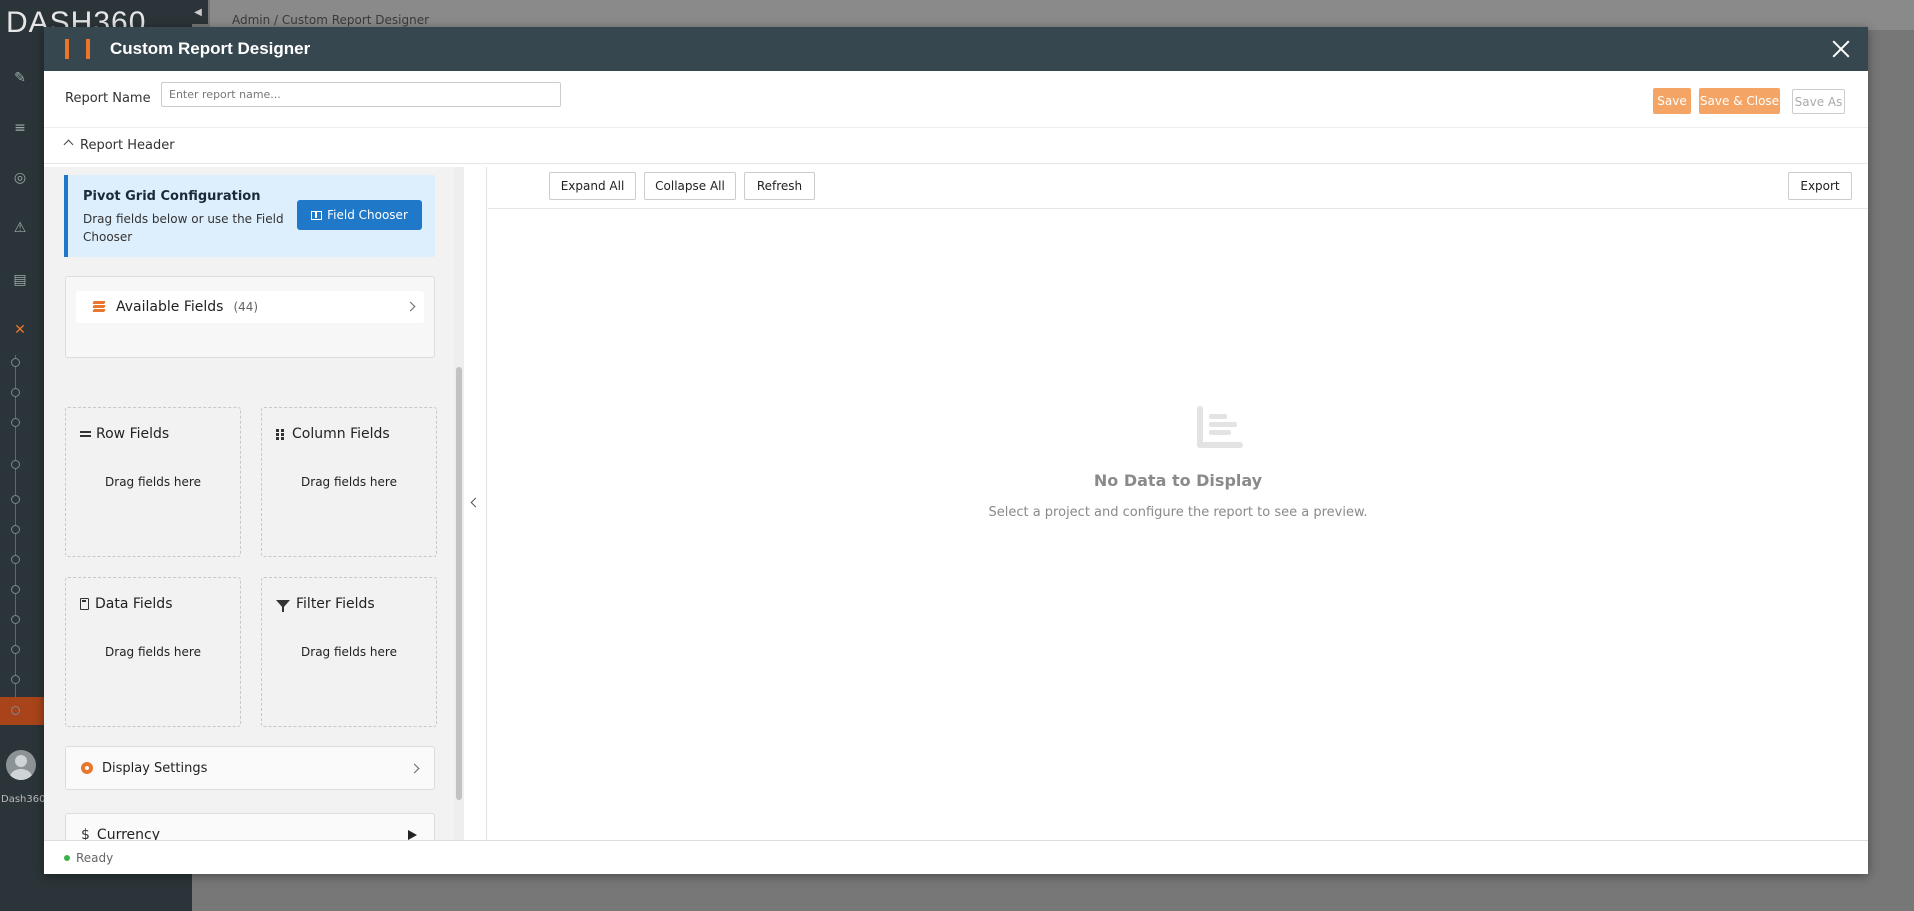  I want to click on save-as-button: Save As, so click(1818, 101).